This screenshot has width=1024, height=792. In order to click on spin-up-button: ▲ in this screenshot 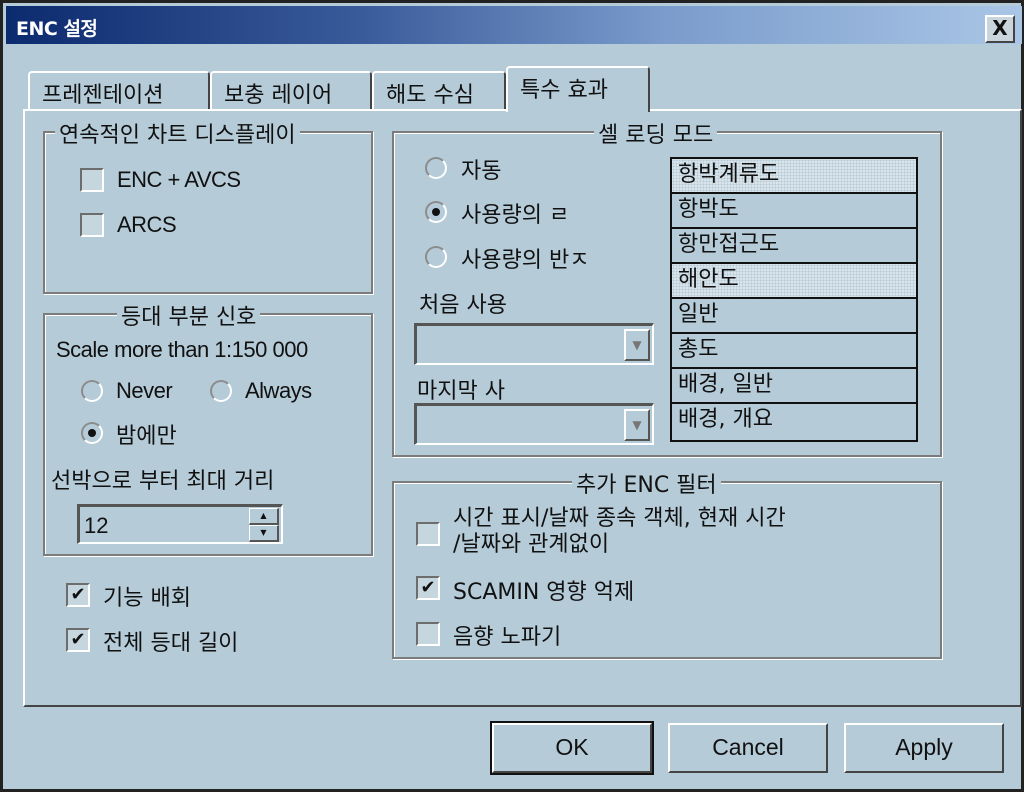, I will do `click(264, 516)`.